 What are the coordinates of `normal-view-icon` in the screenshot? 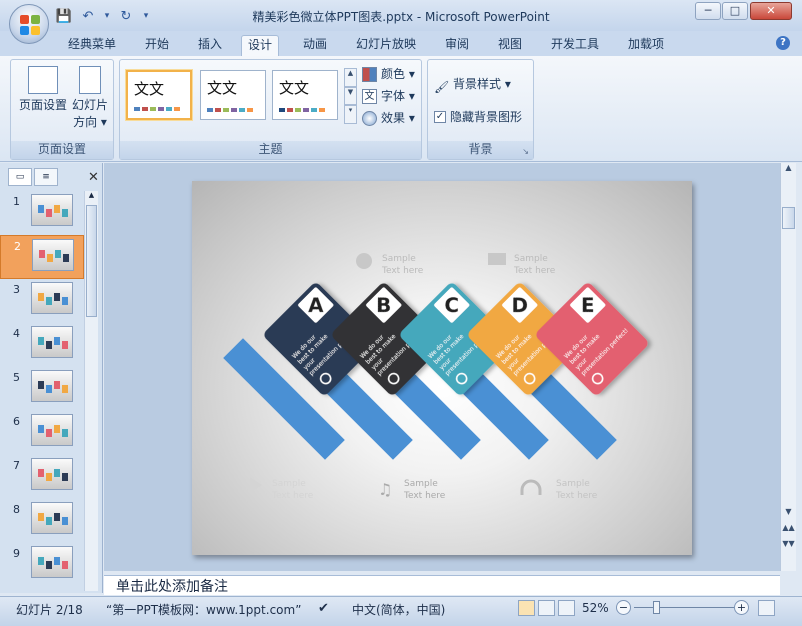 It's located at (526, 608).